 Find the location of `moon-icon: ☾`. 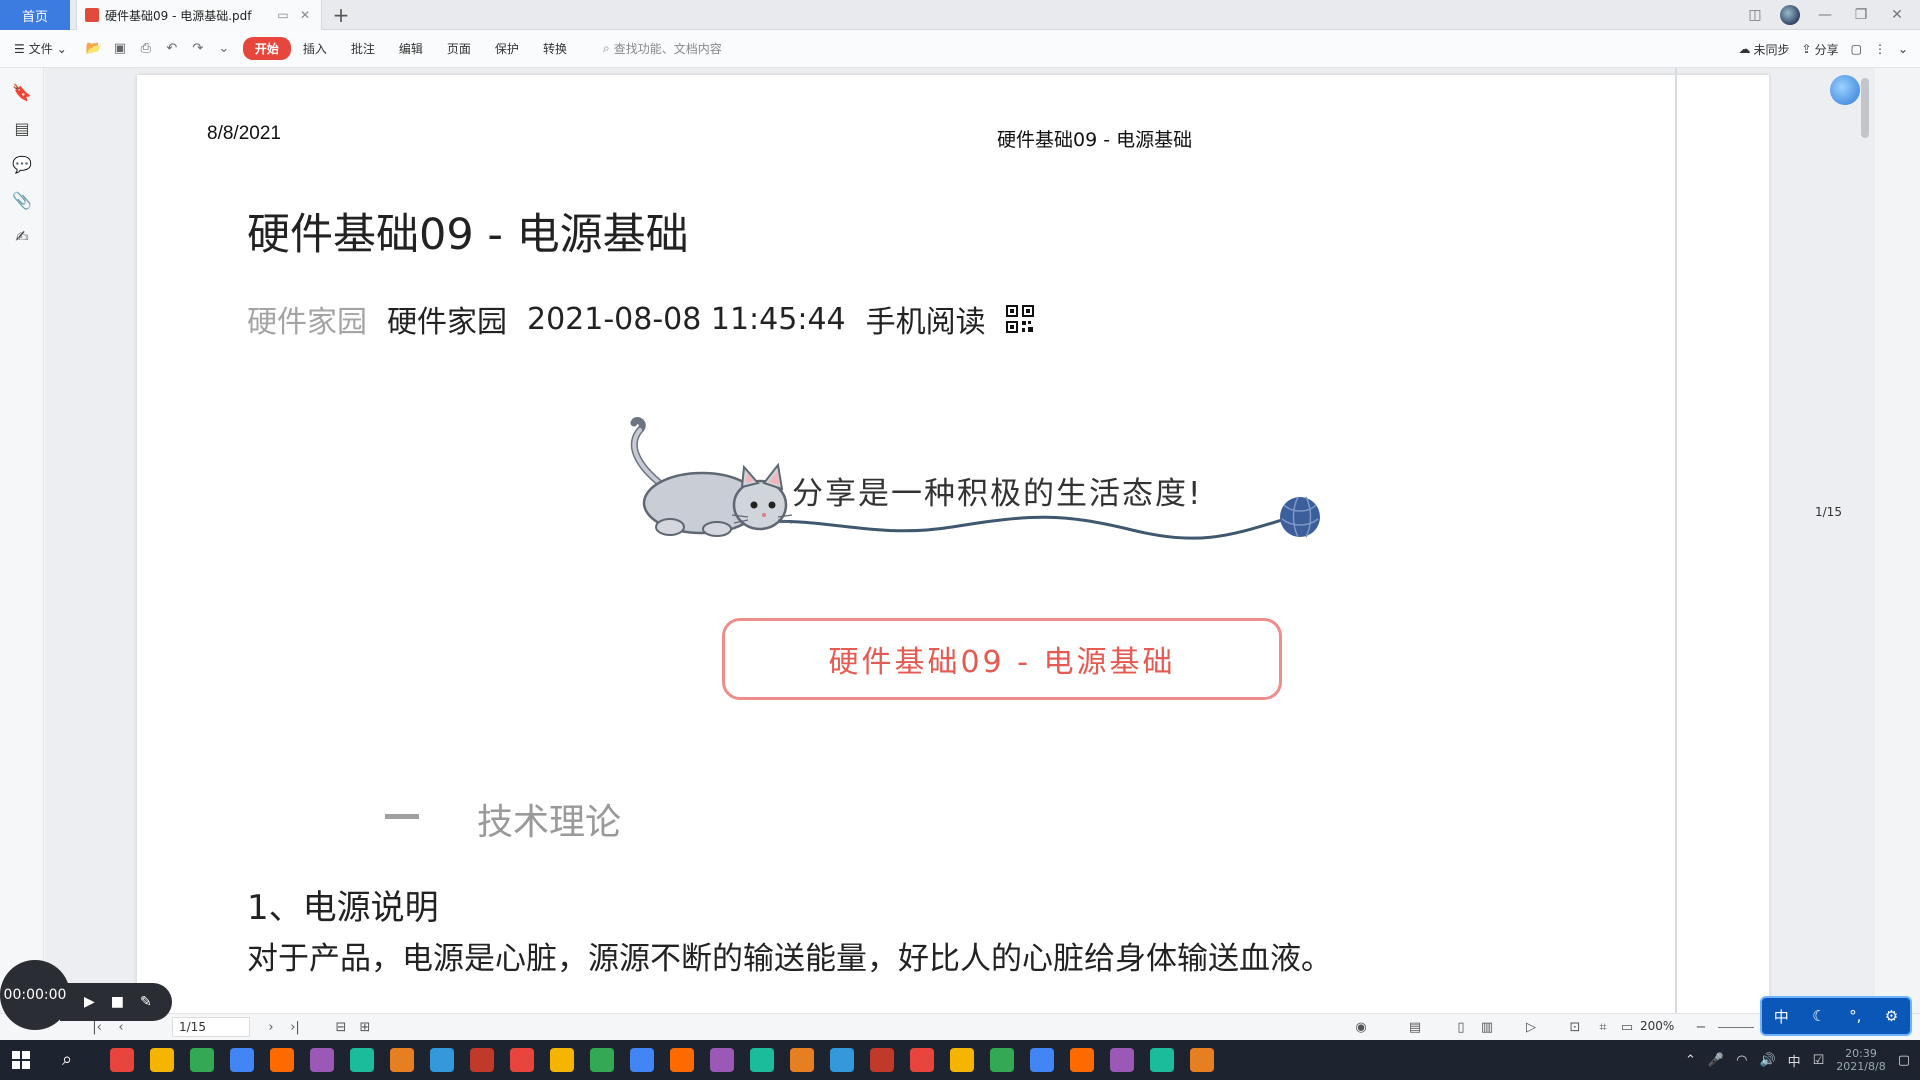

moon-icon: ☾ is located at coordinates (1818, 1016).